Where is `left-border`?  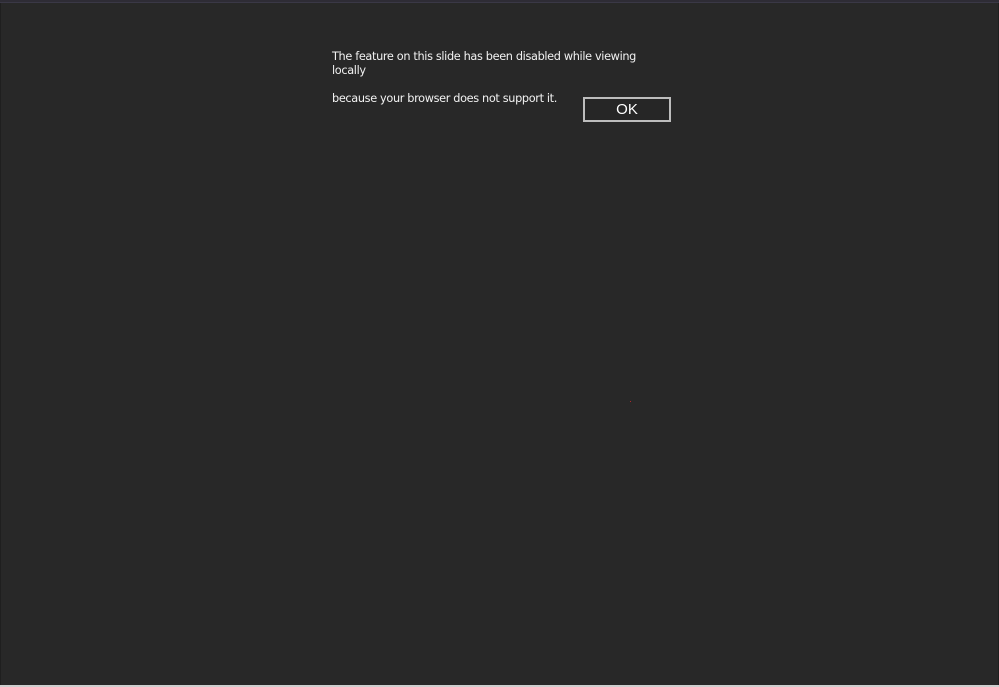
left-border is located at coordinates (0, 344).